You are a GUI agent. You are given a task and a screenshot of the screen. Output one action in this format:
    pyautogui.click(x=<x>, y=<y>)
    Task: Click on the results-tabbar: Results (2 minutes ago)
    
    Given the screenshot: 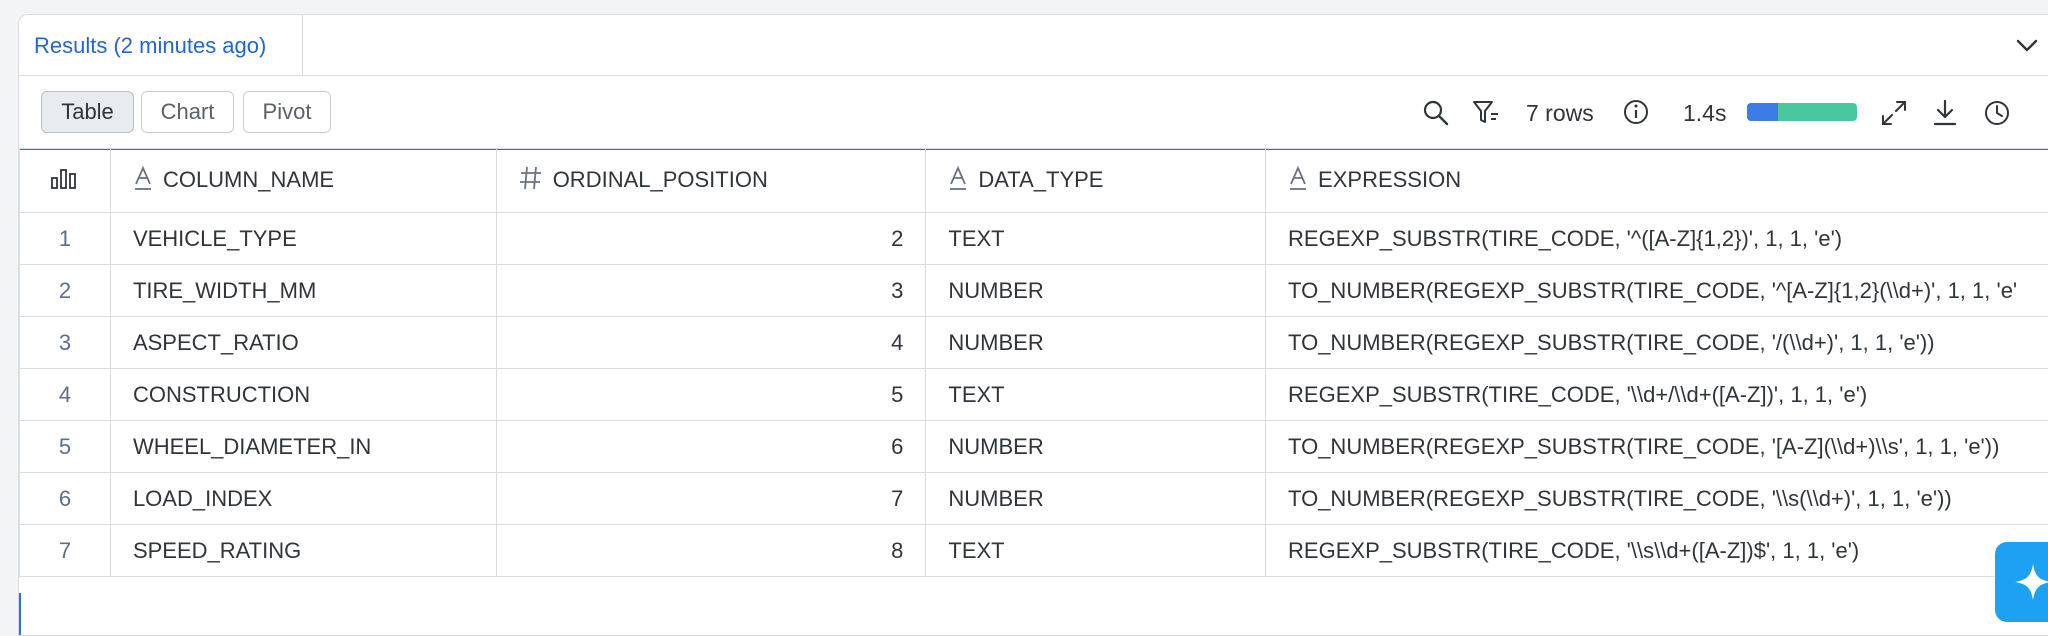 What is the action you would take?
    pyautogui.click(x=1033, y=45)
    